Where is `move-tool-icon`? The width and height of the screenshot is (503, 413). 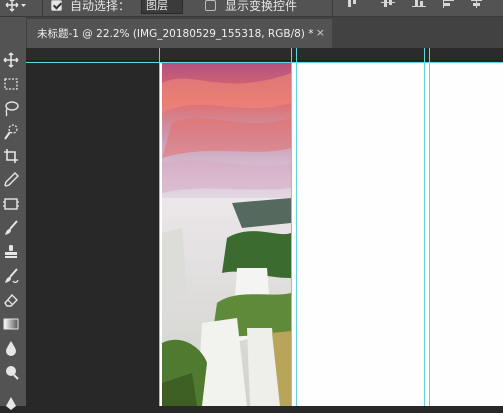 move-tool-icon is located at coordinates (11, 60).